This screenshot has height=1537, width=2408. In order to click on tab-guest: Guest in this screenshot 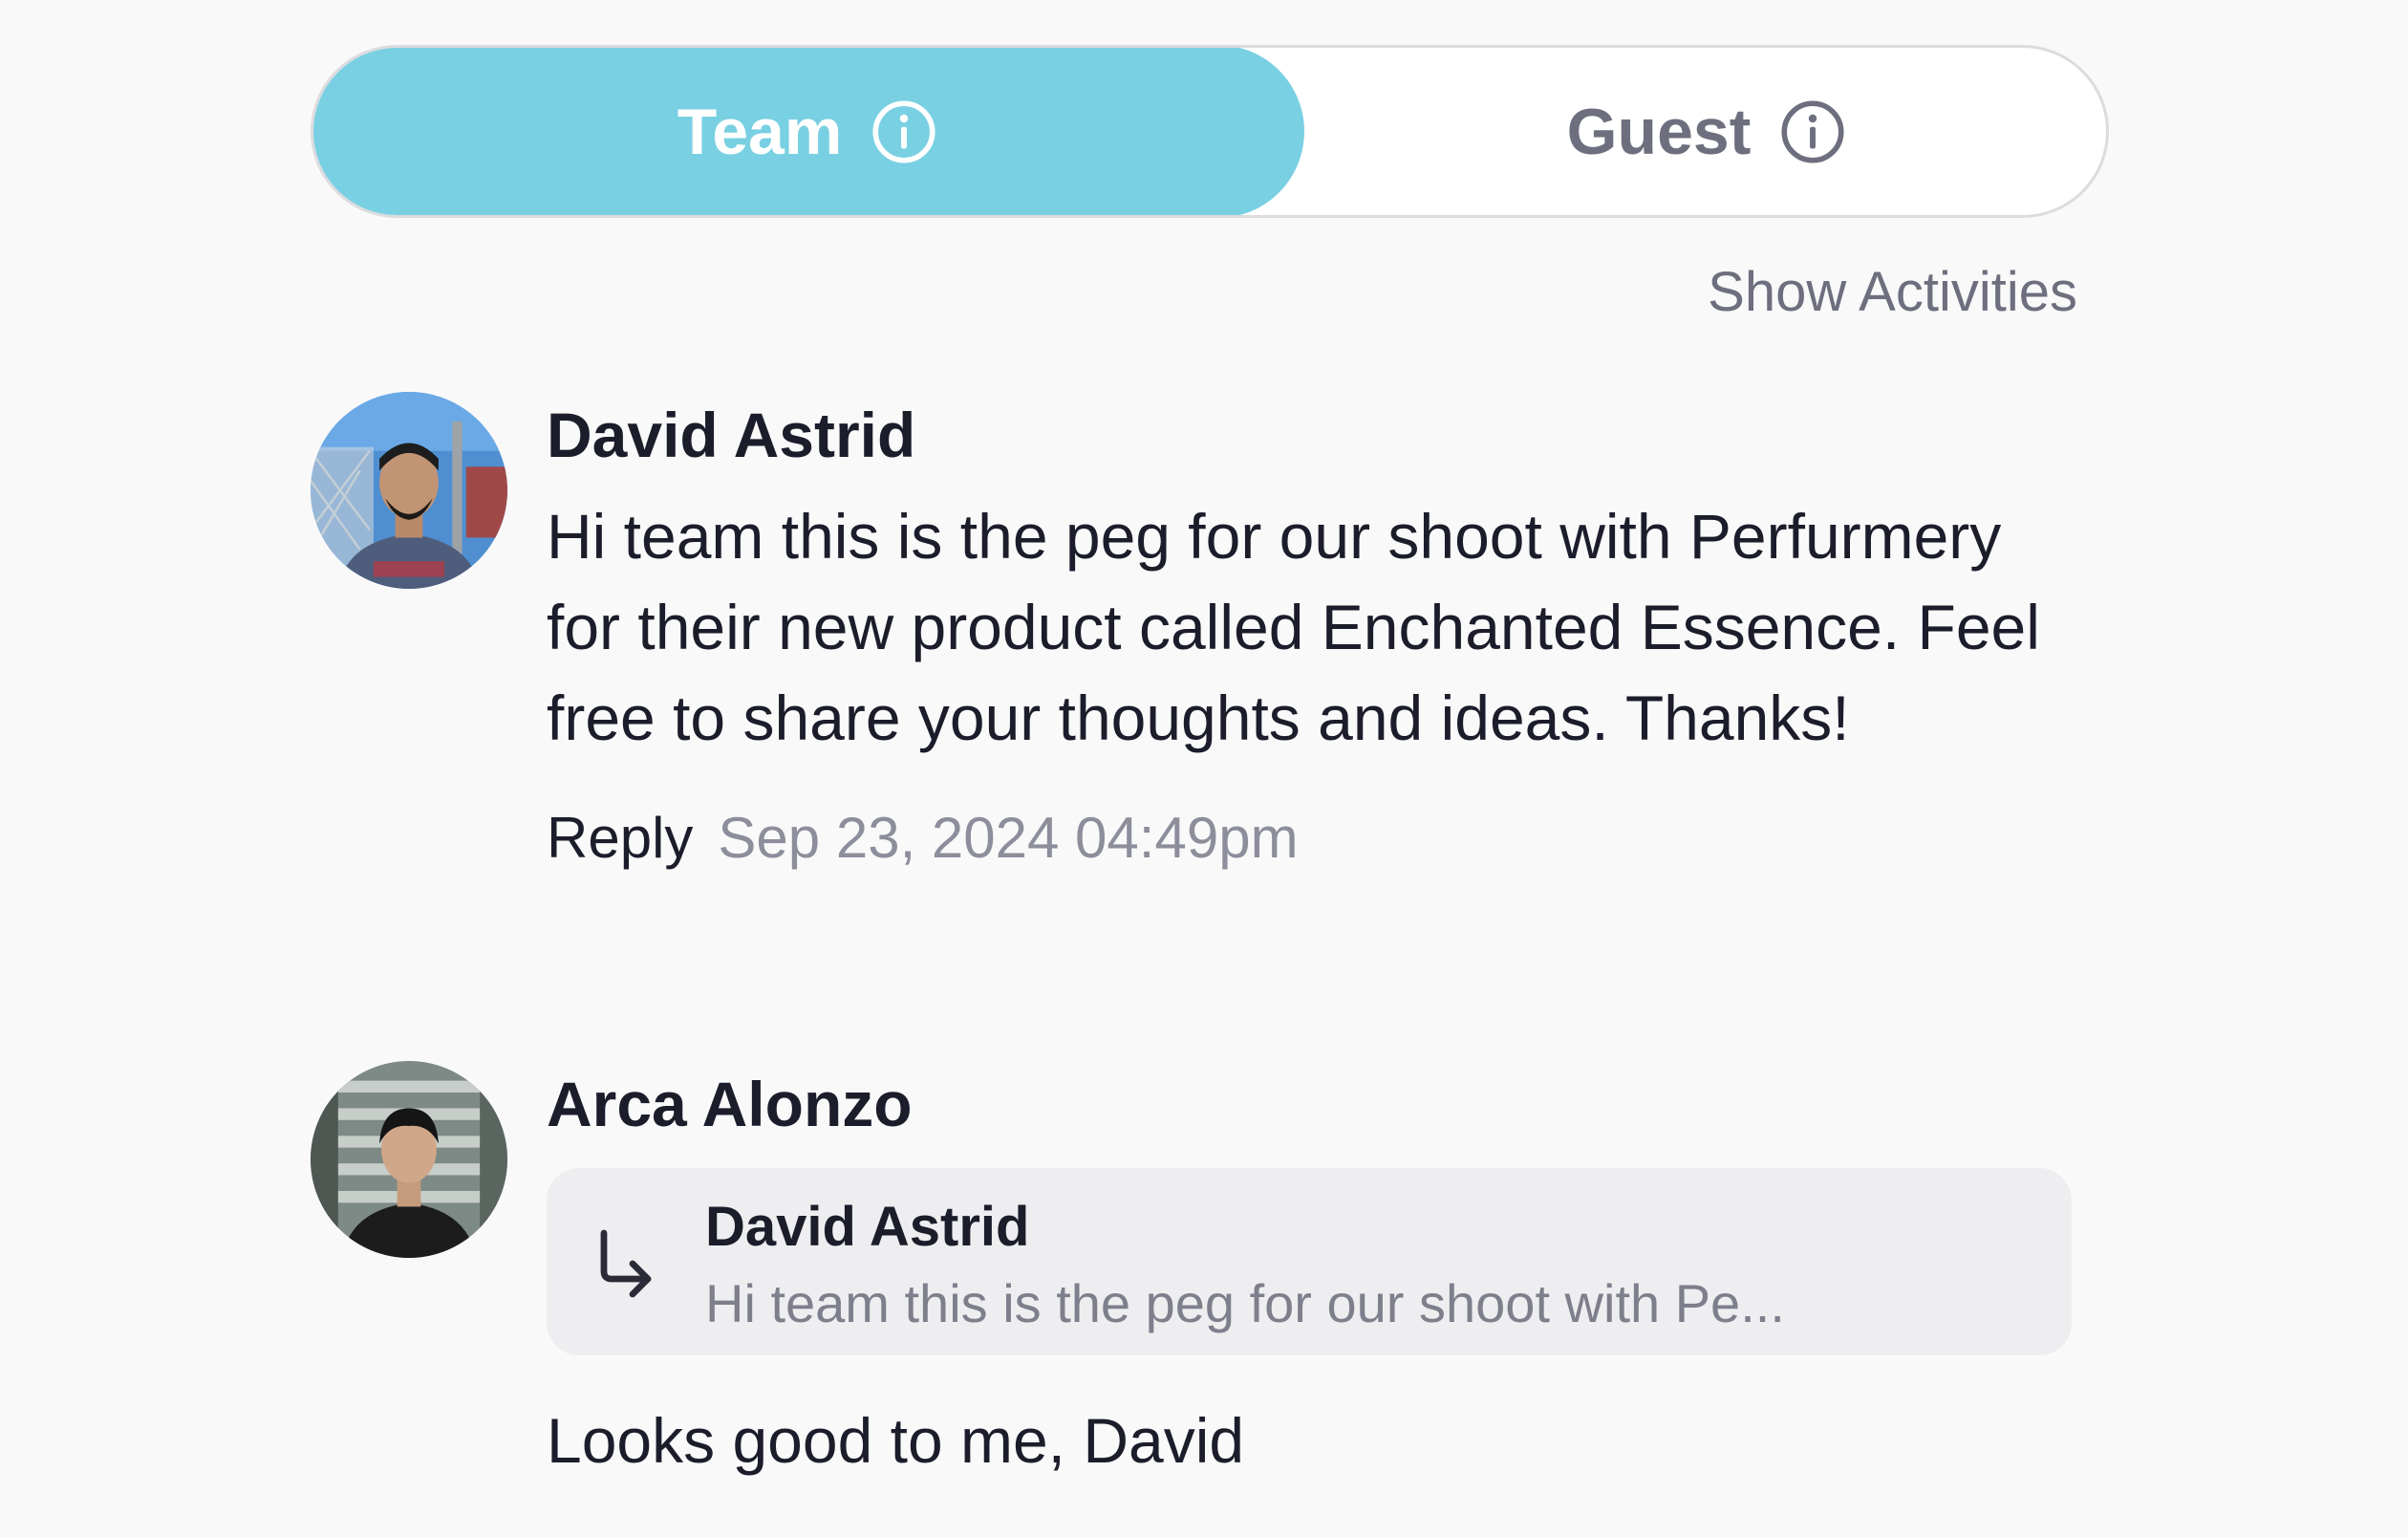, I will do `click(1707, 131)`.